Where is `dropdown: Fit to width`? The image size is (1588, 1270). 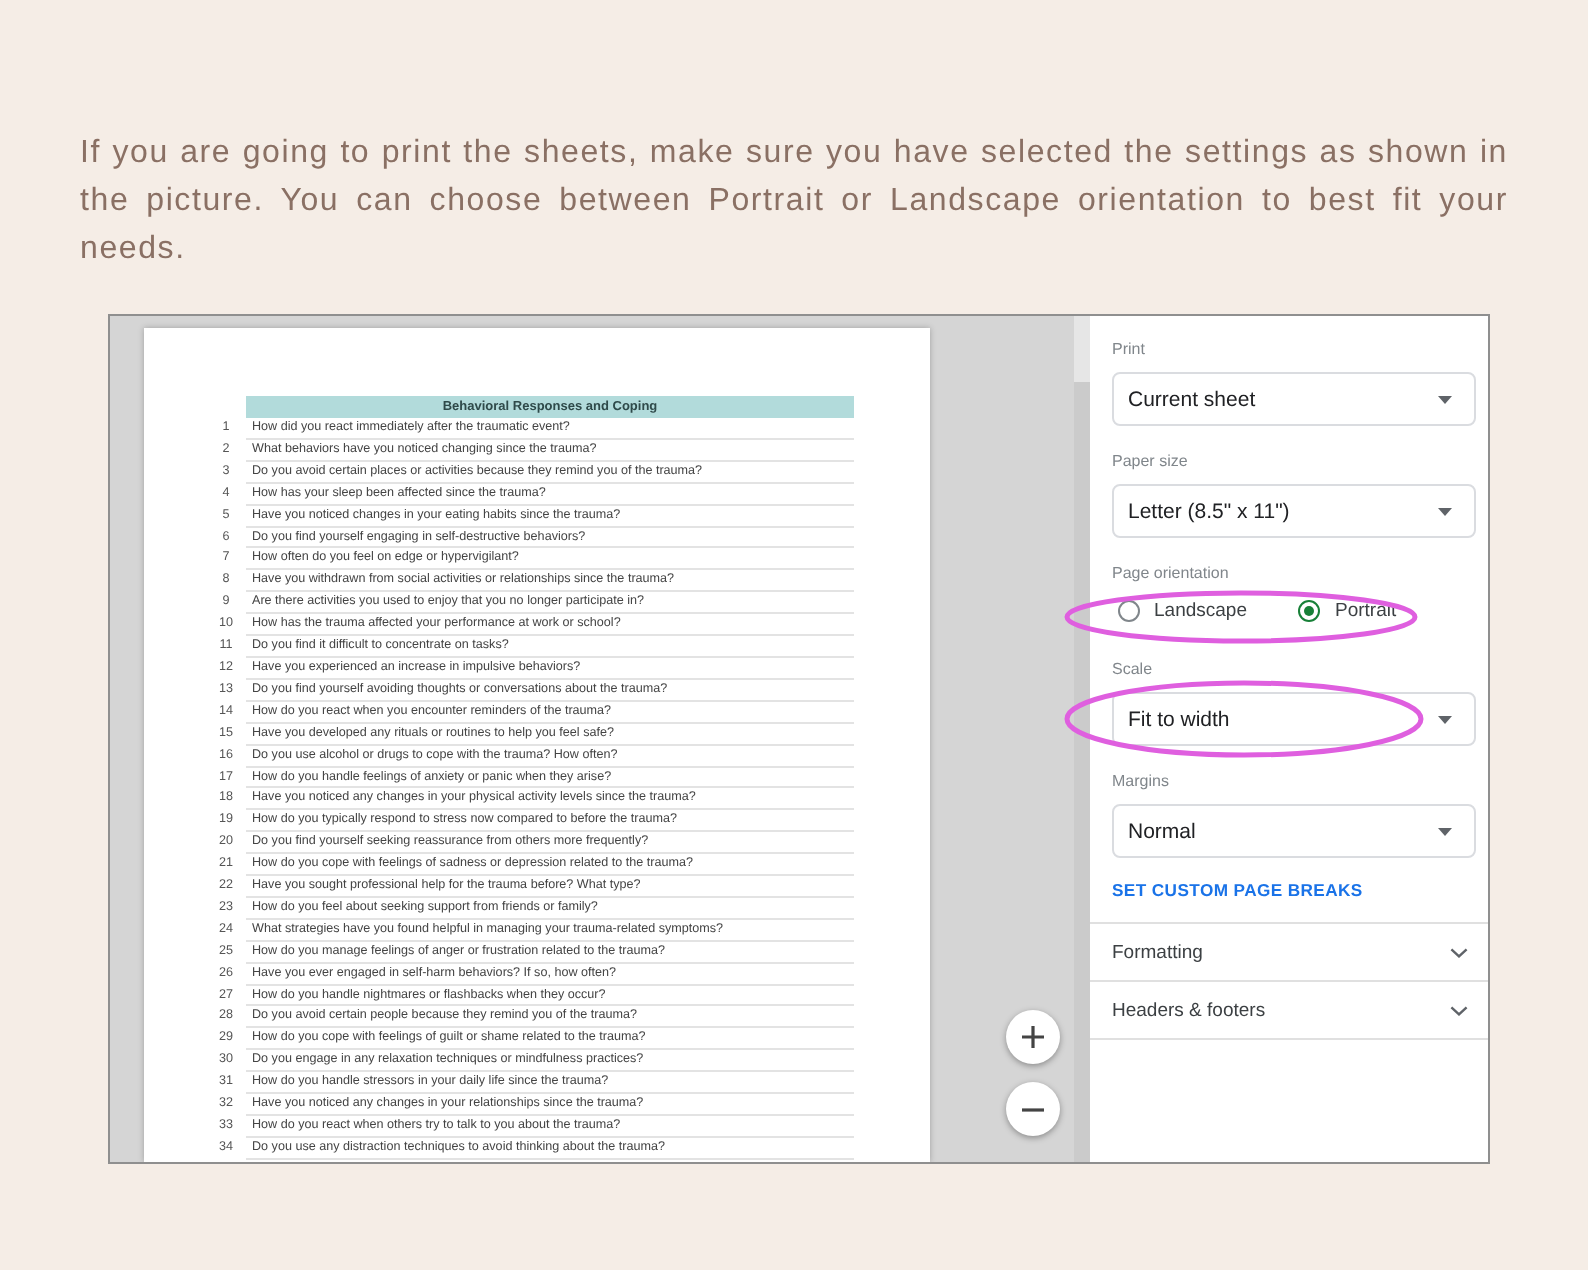 dropdown: Fit to width is located at coordinates (1294, 719).